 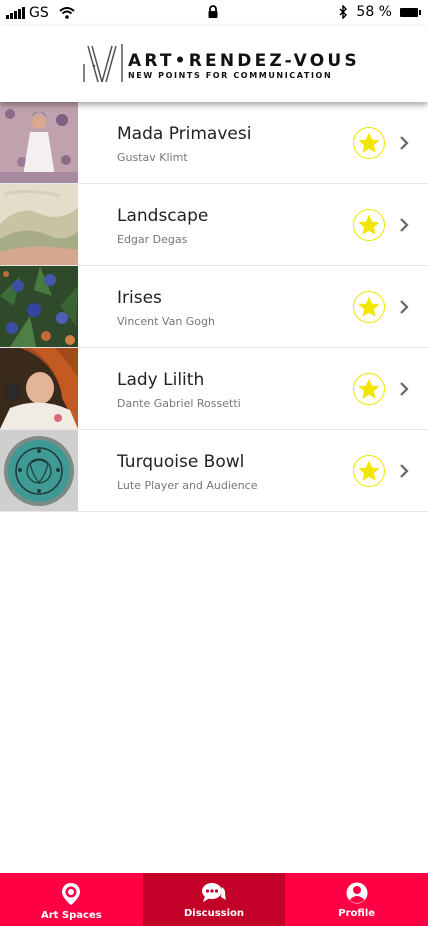 I want to click on list-item: Irises Vincent Van Gogh, so click(x=214, y=307).